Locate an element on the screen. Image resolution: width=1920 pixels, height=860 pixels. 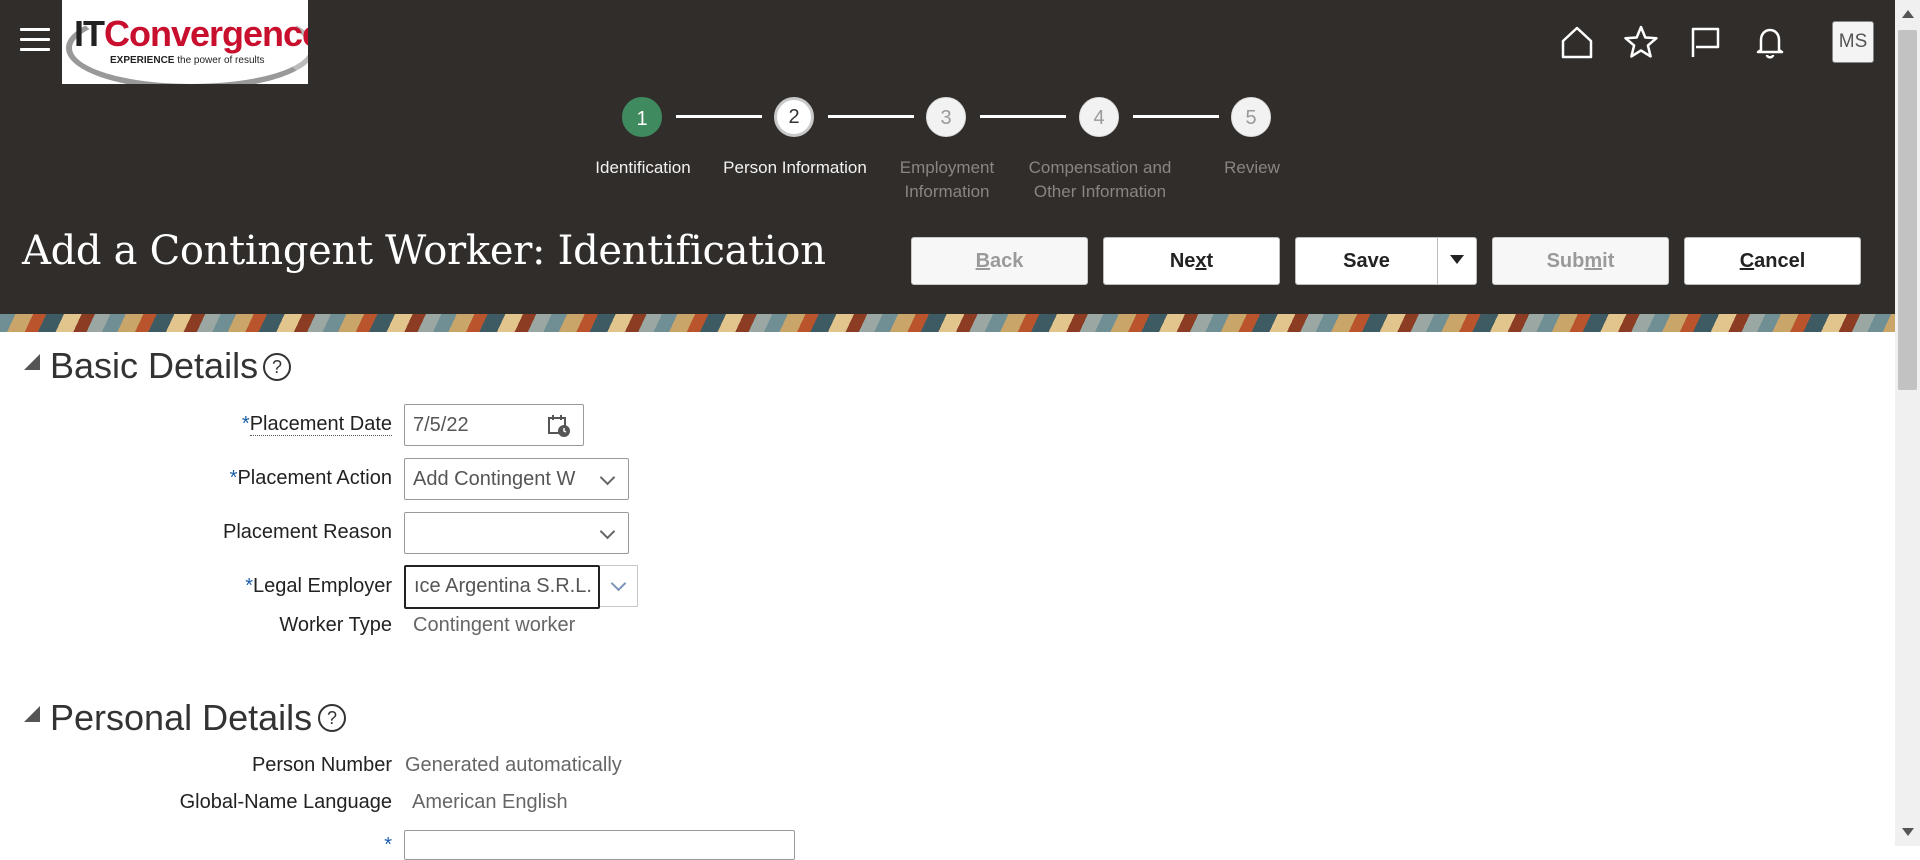
save-button: Save is located at coordinates (1366, 261).